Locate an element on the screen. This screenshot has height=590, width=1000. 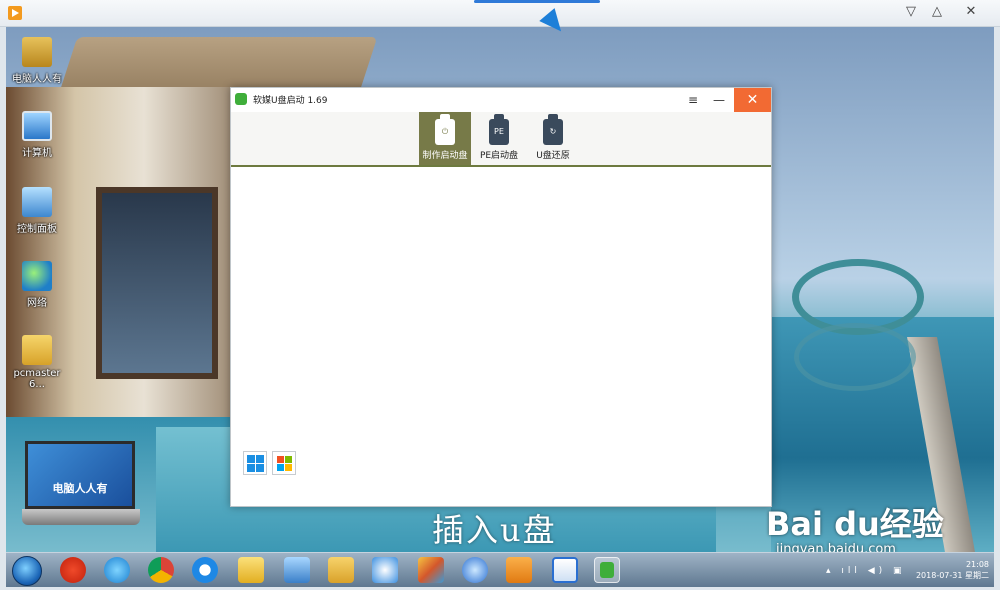
dropdown-icon: ▽ is located at coordinates (911, 12).